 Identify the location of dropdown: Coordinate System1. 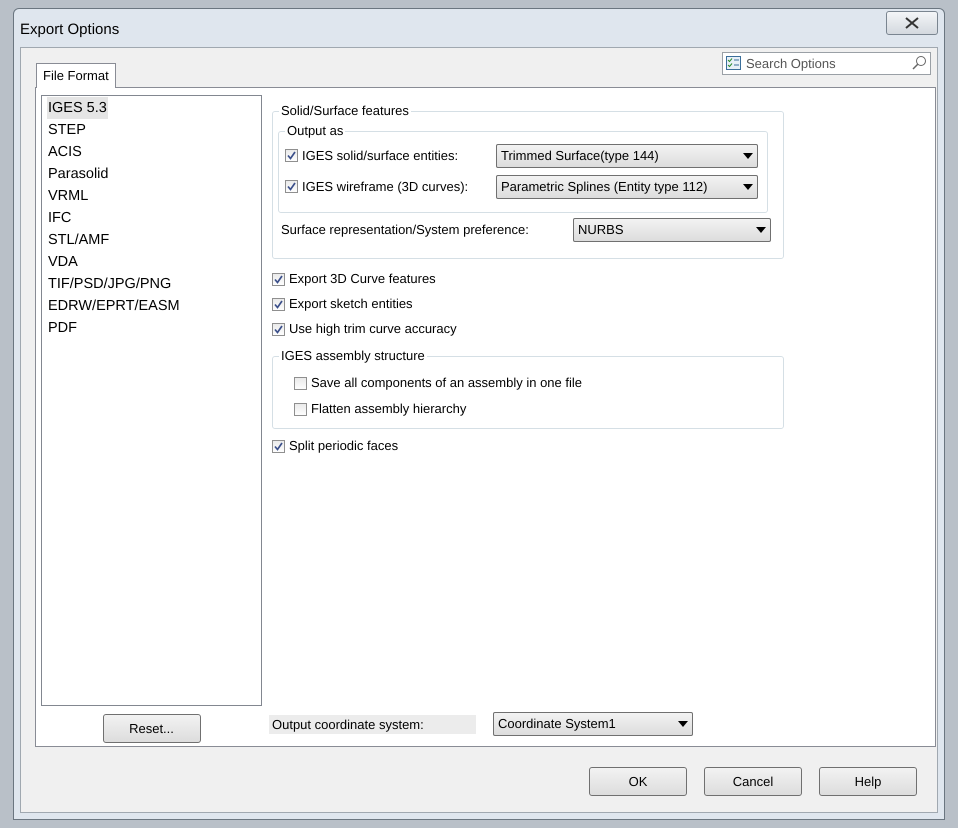
(593, 724).